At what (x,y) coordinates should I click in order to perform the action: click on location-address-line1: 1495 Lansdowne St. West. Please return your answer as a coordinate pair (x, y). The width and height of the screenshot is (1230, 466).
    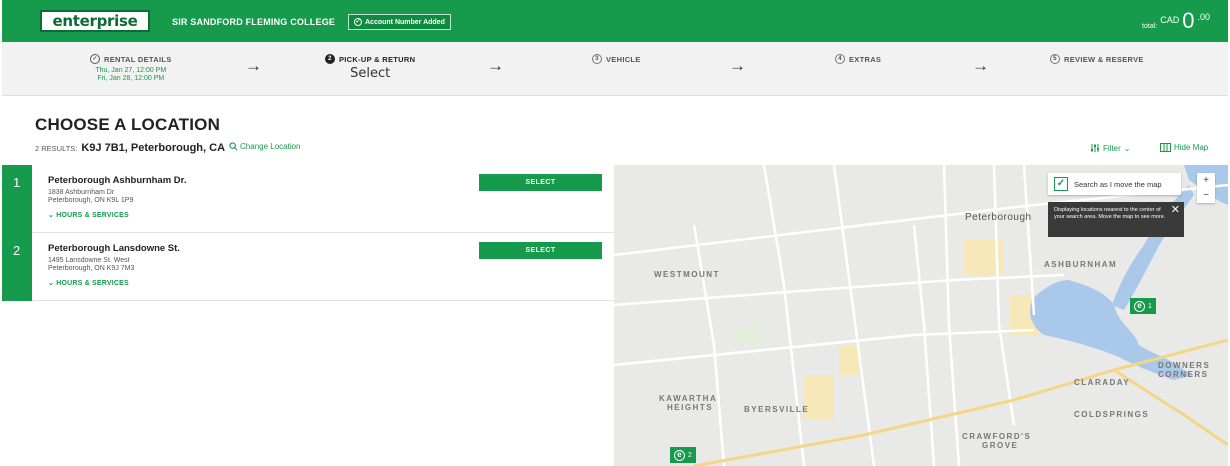
    Looking at the image, I should click on (89, 260).